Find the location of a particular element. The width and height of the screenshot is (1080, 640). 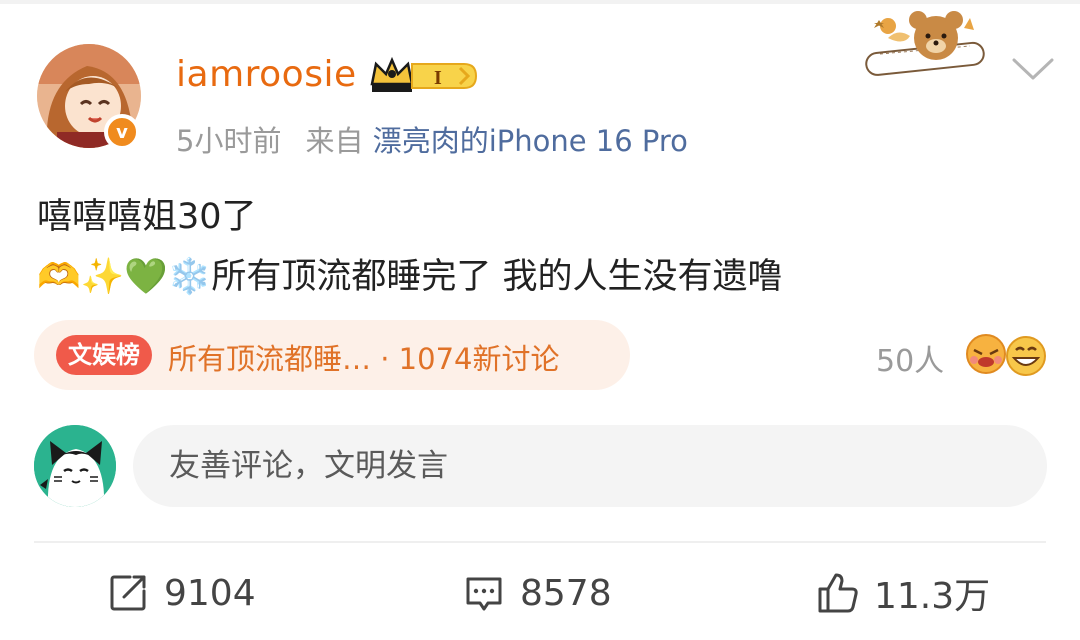

verified-badge-icon: v is located at coordinates (122, 132).